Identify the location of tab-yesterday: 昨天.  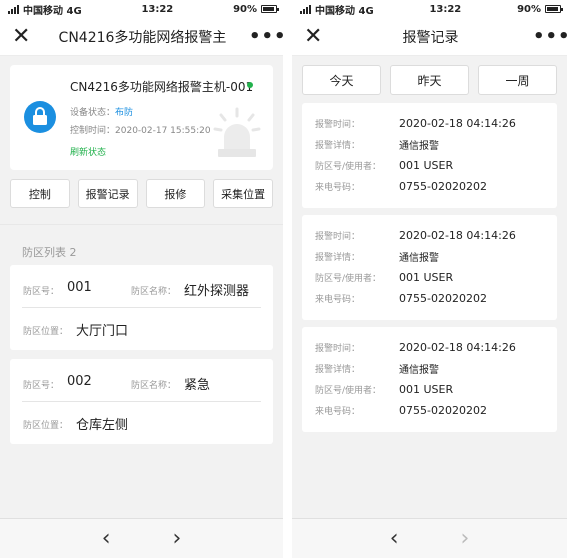
(429, 80).